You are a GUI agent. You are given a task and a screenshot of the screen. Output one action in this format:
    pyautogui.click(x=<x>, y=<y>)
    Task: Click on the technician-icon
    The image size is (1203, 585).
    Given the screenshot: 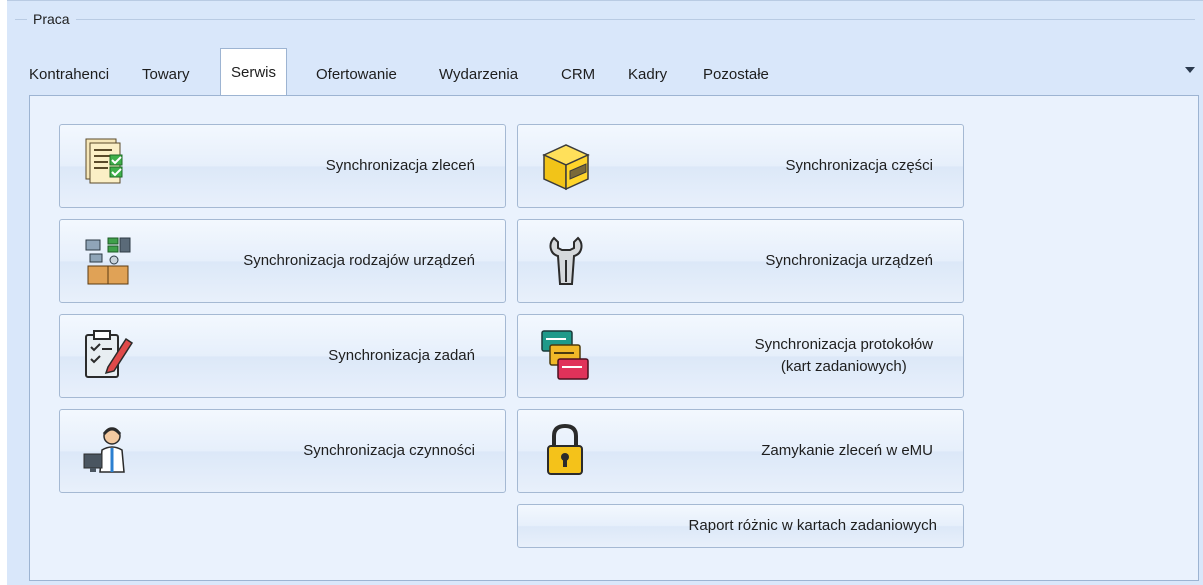 What is the action you would take?
    pyautogui.click(x=108, y=450)
    